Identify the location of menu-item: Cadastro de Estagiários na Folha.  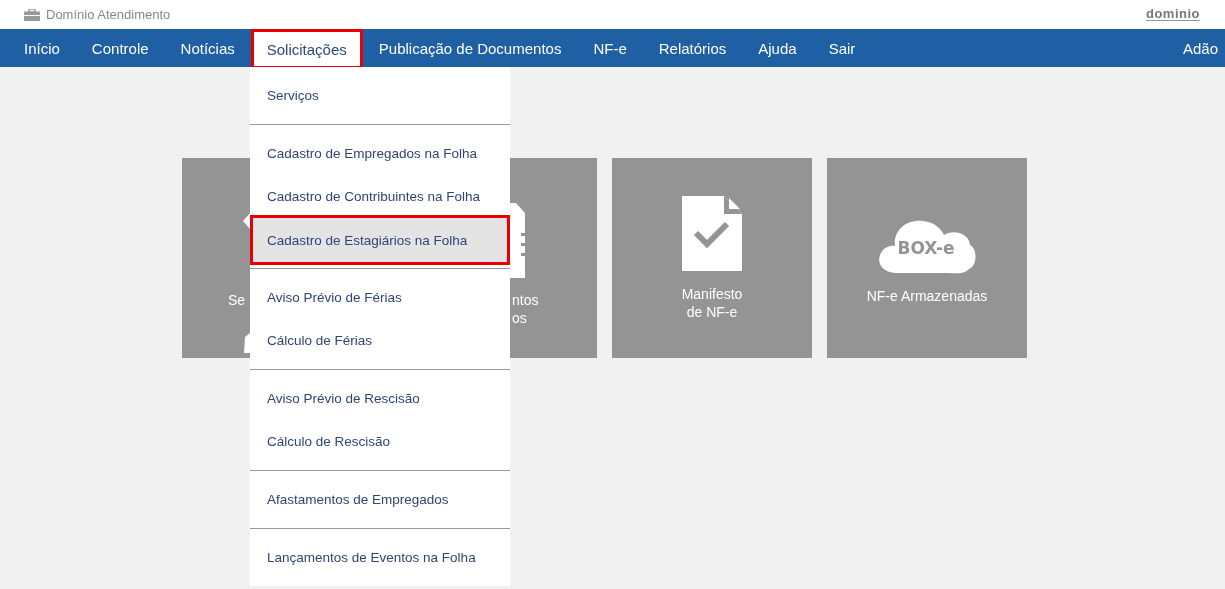
(380, 240).